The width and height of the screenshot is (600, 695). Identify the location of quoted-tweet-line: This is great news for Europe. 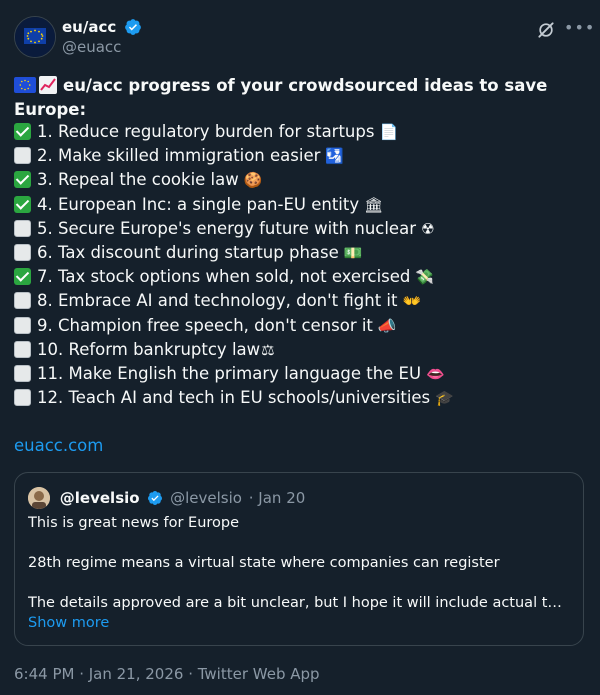
(134, 523).